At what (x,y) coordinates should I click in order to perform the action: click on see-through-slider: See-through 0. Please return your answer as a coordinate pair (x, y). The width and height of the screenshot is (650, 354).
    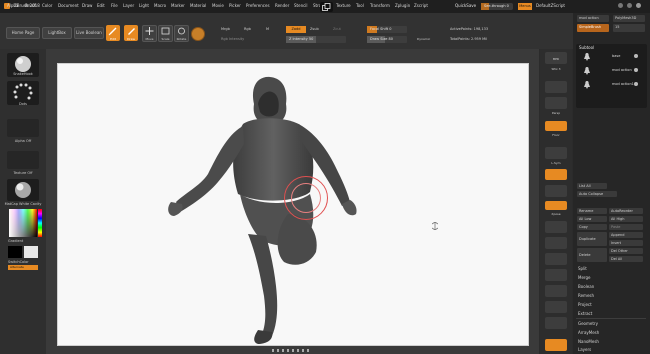
    Looking at the image, I should click on (497, 6).